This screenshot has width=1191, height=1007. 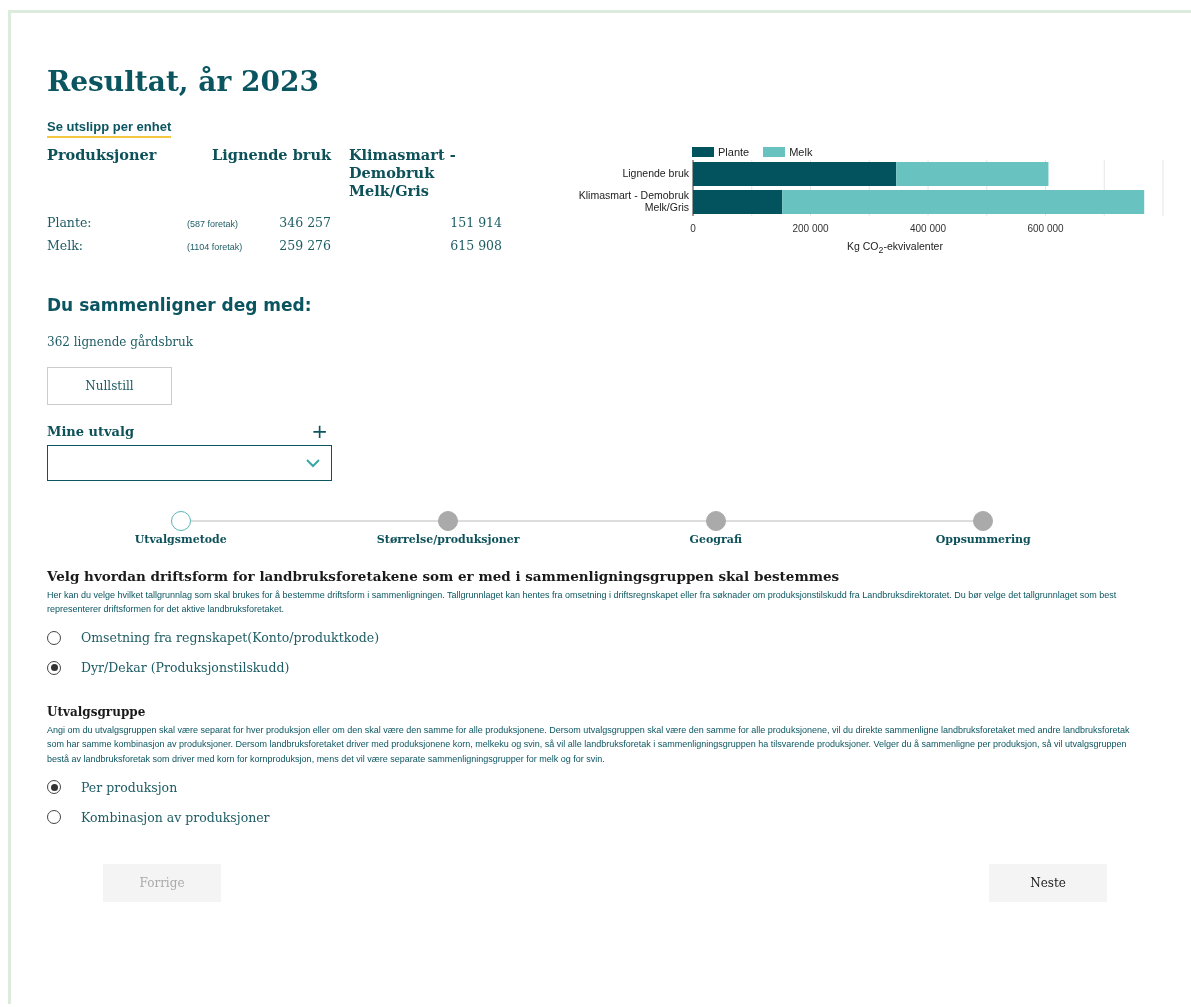 I want to click on help-text: Angi om du utvalgsgruppen skal være separat for hver produksjon eller om den skal være den samme for alle produksjonene. Dersom utvalgsgruppen skal være den samme for alle produksjonene, vil du direkte sammenligne landbruksforetaket med andre landbruksforetak som har samme kombinasjon av produksjoner. Dersom landbruksforetaket driver med produksjonene korn, melkeku og svin, så vil alle landbruksforetak i sammenligningsgruppen ha tilsvarende produksjoner. Velger du å sammenligne per produksjon, så vil utvalgsgruppen bestå av landbruksforetak som driver med korn for kornproduksjon, mens det vil være separate sammenligningsgrupper for melk og for svin., so click(x=589, y=744).